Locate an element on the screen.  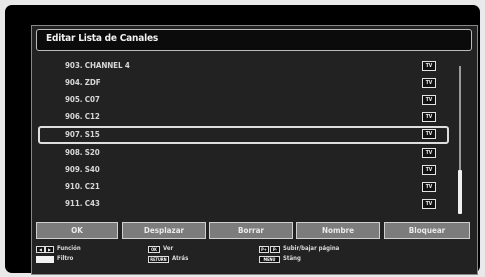
delete-button: Borrar is located at coordinates (251, 230).